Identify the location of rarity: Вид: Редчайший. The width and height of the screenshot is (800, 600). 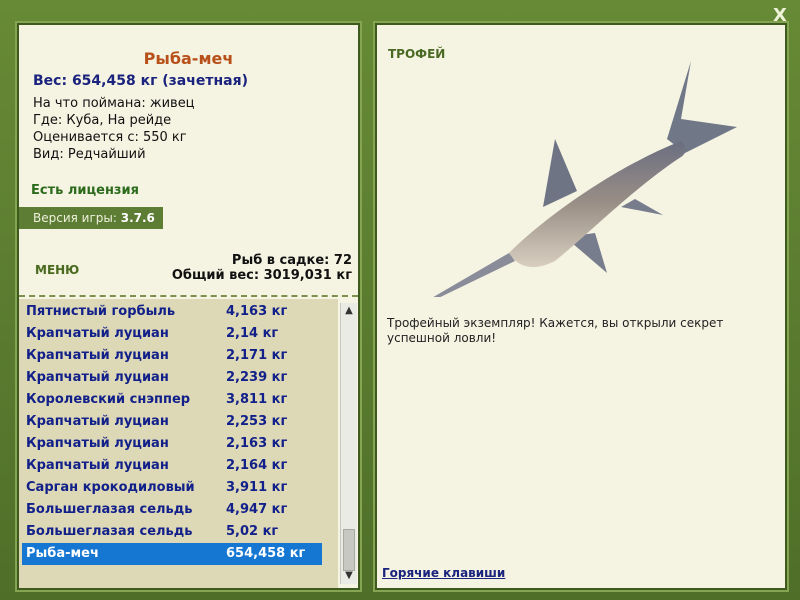
(89, 154).